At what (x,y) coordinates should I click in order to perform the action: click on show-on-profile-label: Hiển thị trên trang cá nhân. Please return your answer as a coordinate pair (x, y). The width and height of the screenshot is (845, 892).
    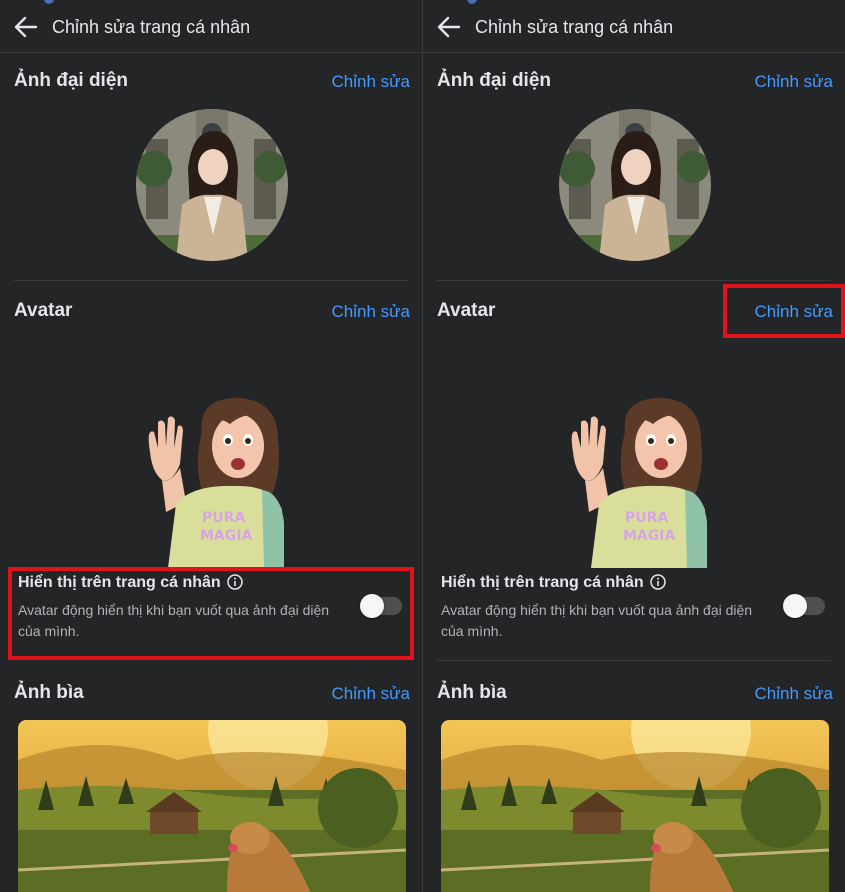
    Looking at the image, I should click on (553, 583).